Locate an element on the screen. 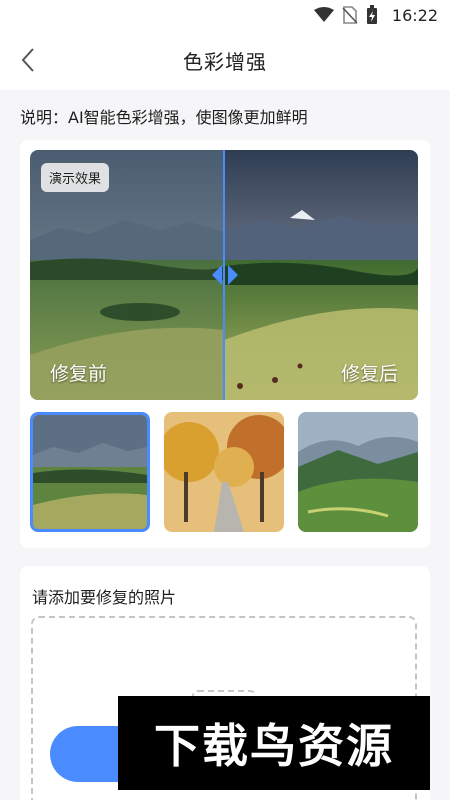  upload-title: 请添加要修复的照片 is located at coordinates (104, 597).